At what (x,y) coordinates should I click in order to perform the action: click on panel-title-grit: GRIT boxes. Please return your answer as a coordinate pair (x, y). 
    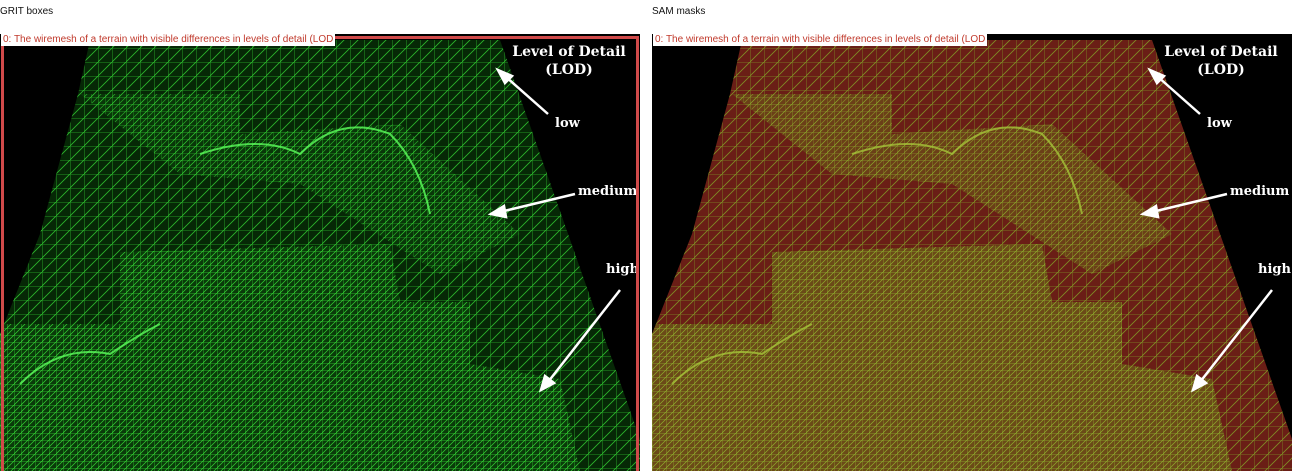
    Looking at the image, I should click on (27, 11).